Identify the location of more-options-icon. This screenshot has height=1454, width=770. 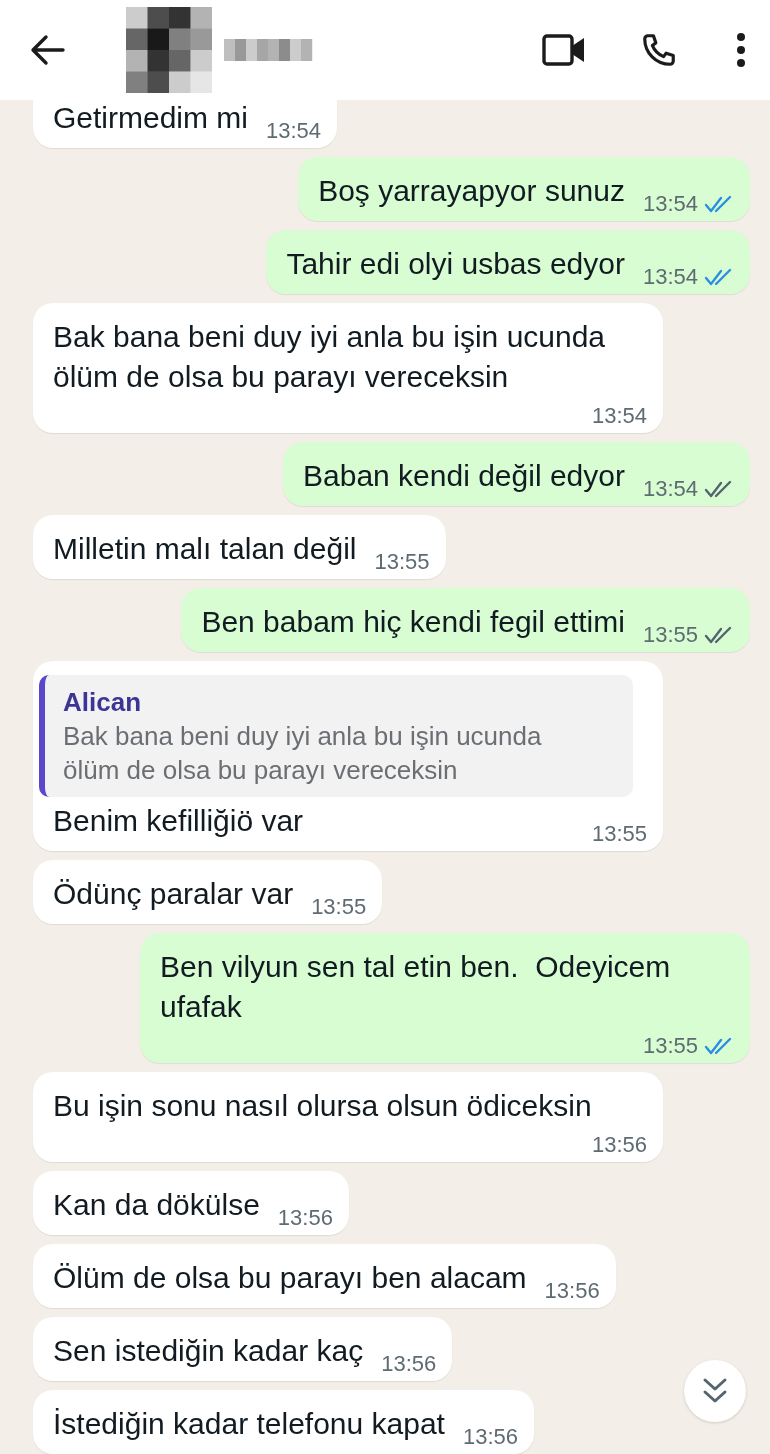
(741, 50).